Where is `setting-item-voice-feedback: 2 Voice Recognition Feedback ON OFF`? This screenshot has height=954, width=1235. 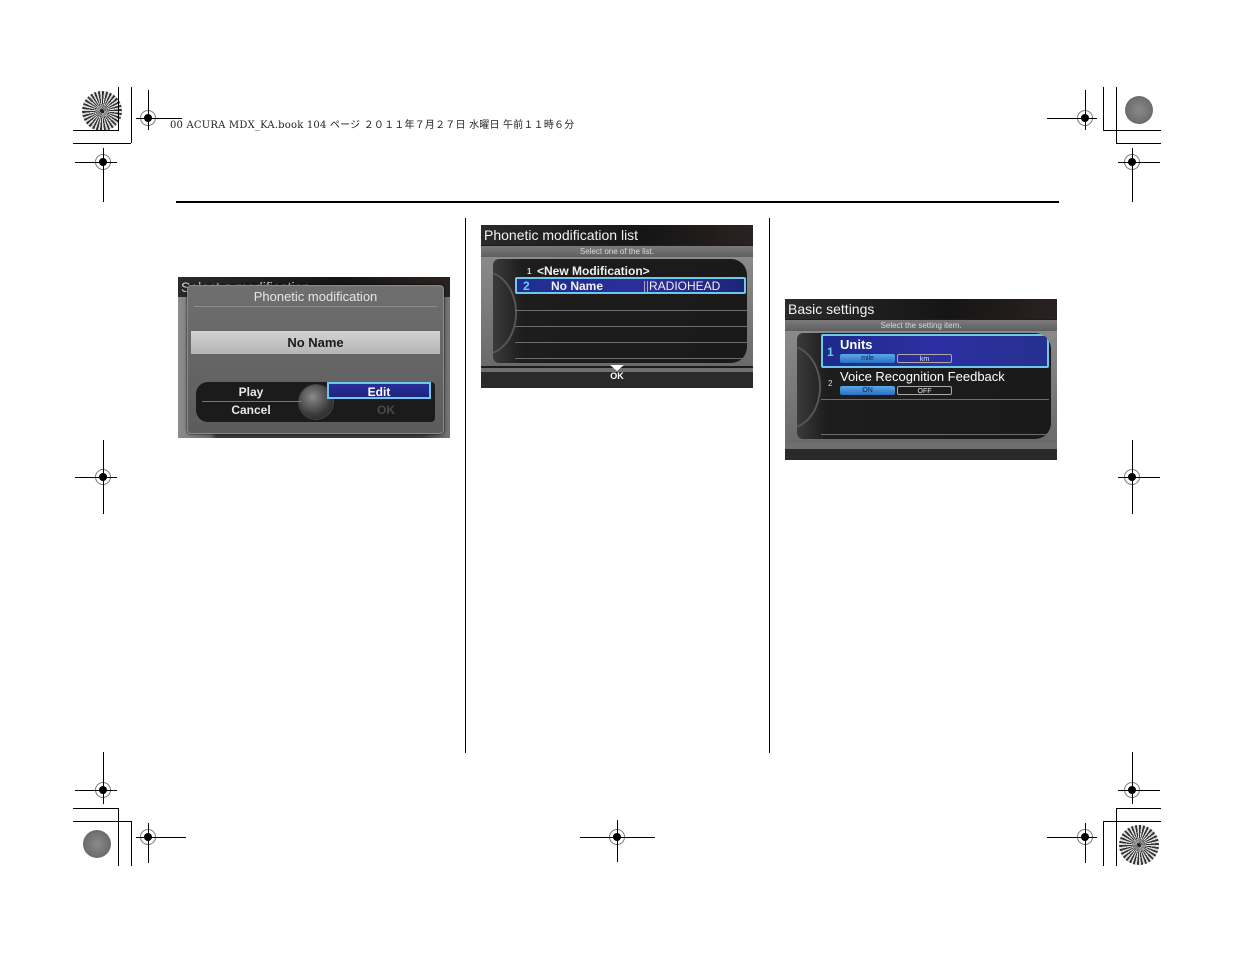 setting-item-voice-feedback: 2 Voice Recognition Feedback ON OFF is located at coordinates (935, 384).